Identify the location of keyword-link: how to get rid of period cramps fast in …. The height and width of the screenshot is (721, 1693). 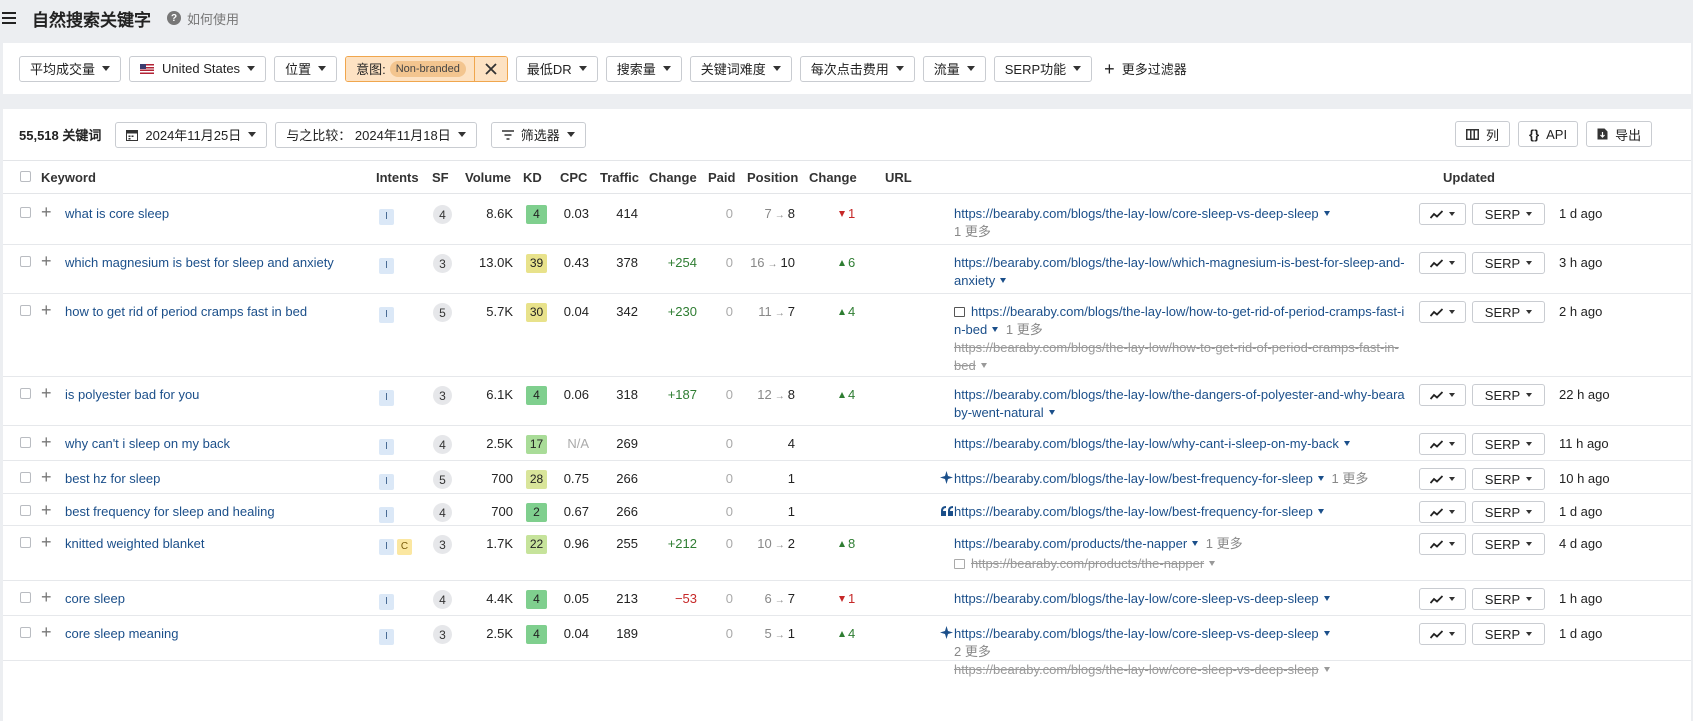
(186, 312).